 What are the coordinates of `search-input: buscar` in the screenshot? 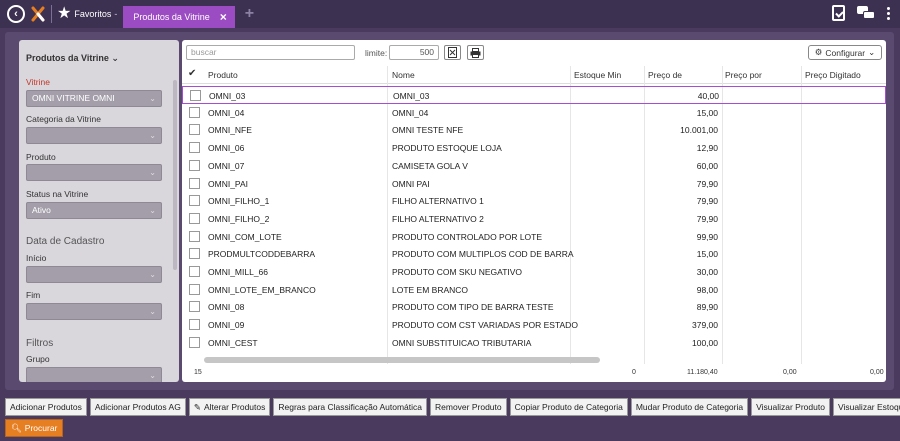 It's located at (270, 52).